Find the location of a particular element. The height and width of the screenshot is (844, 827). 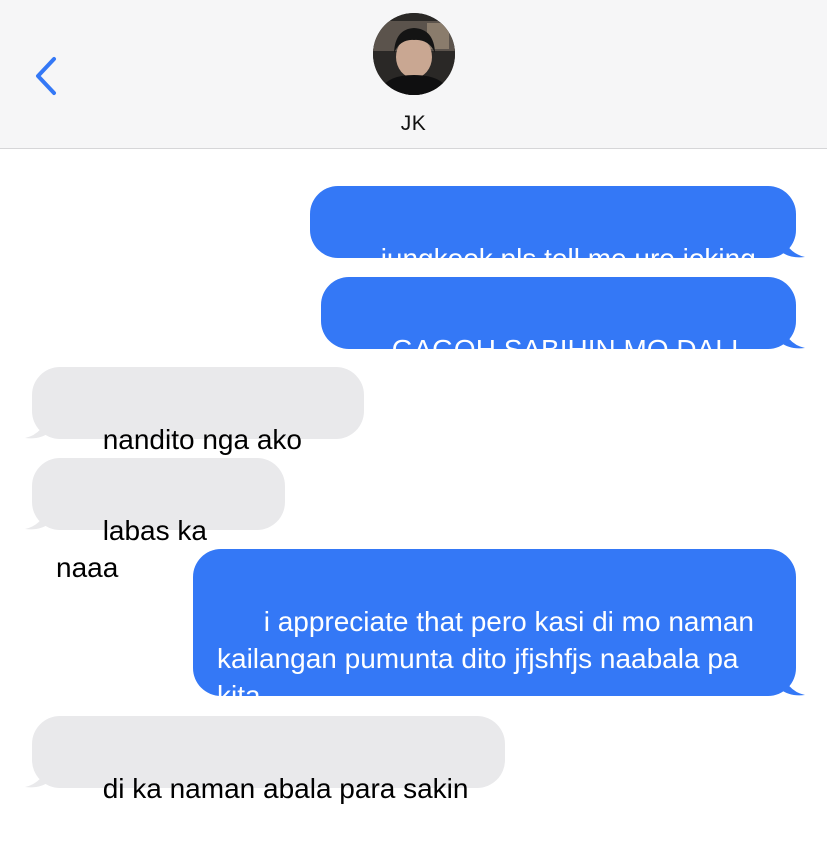

contact-avatar is located at coordinates (414, 54).